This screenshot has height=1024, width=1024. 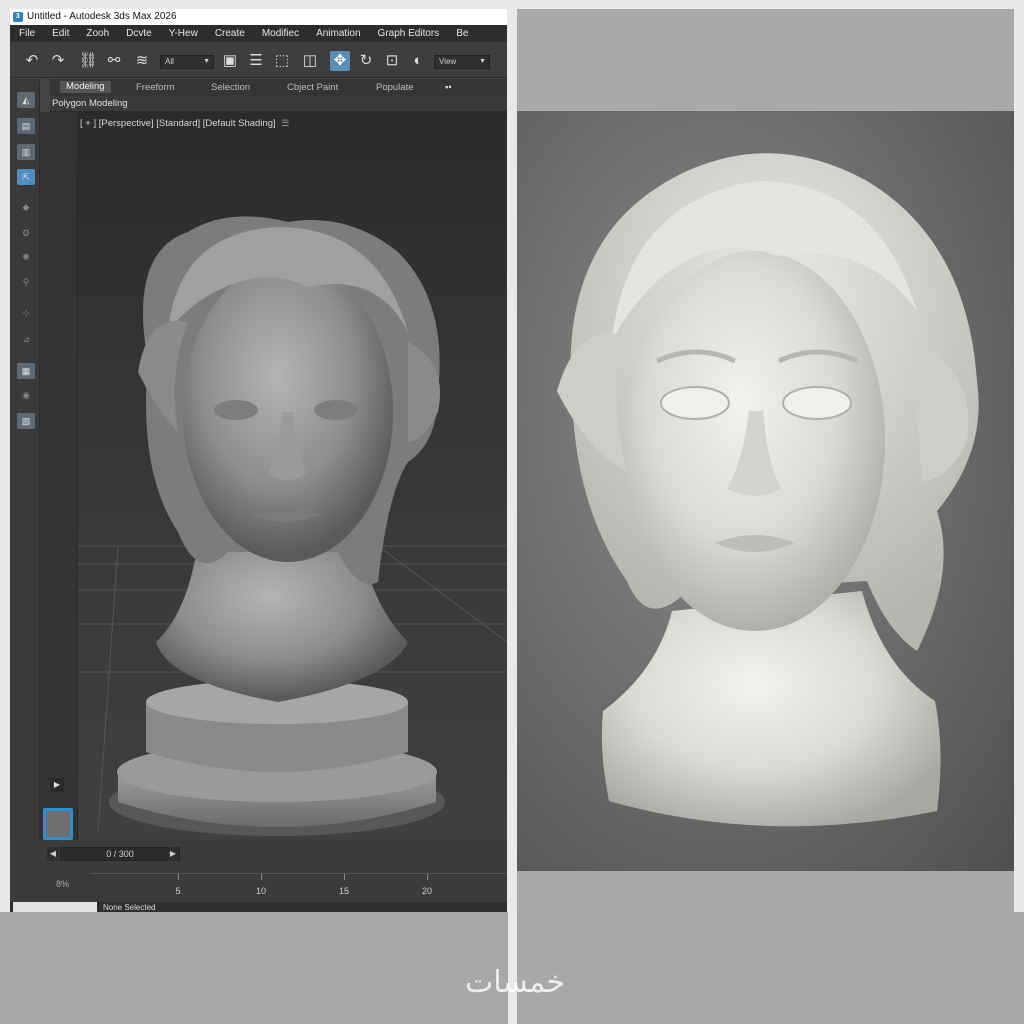 I want to click on utilities-panel-icon: ⚙, so click(x=26, y=233).